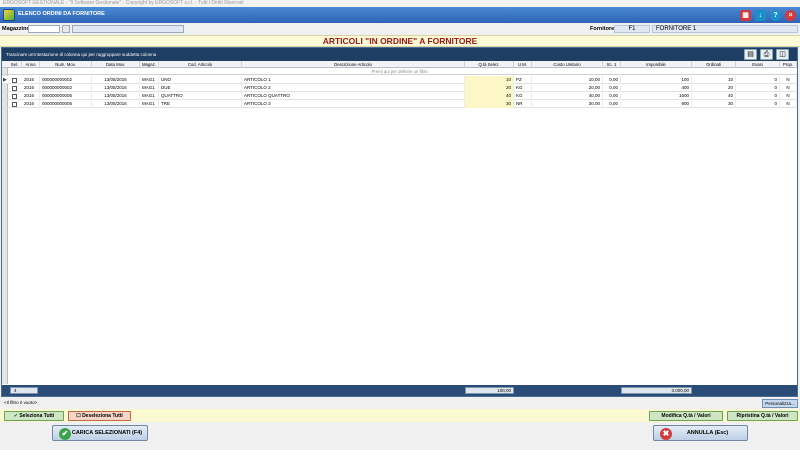 This screenshot has height=450, width=800. What do you see at coordinates (65, 433) in the screenshot?
I see `ok-check-icon: ✔` at bounding box center [65, 433].